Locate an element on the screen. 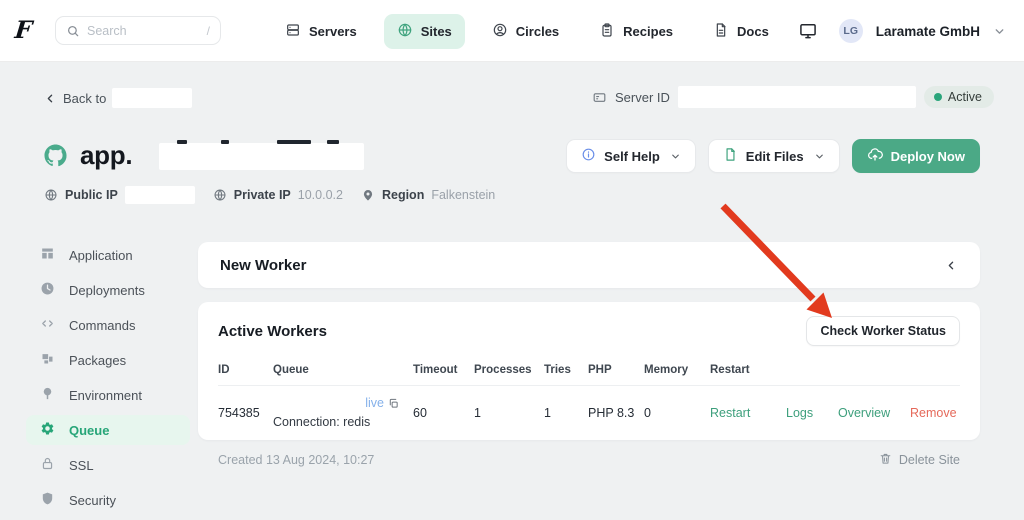 Image resolution: width=1024 pixels, height=520 pixels. nav-item-sites: Sites is located at coordinates (424, 31).